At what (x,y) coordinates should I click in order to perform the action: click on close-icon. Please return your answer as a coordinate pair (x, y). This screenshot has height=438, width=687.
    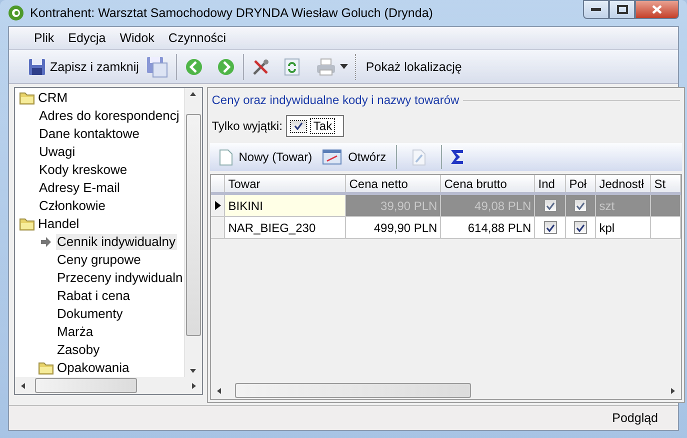
    Looking at the image, I should click on (657, 9).